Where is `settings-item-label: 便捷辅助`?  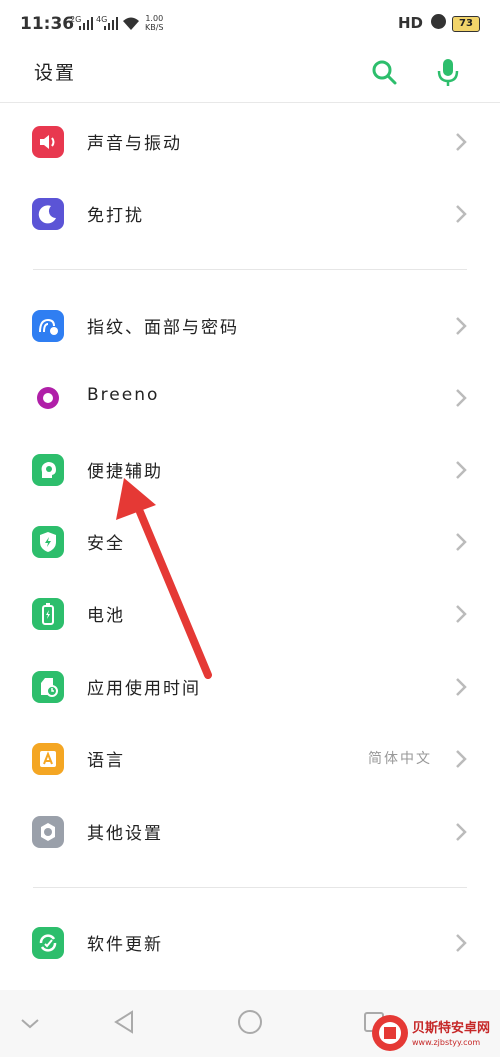 settings-item-label: 便捷辅助 is located at coordinates (125, 472).